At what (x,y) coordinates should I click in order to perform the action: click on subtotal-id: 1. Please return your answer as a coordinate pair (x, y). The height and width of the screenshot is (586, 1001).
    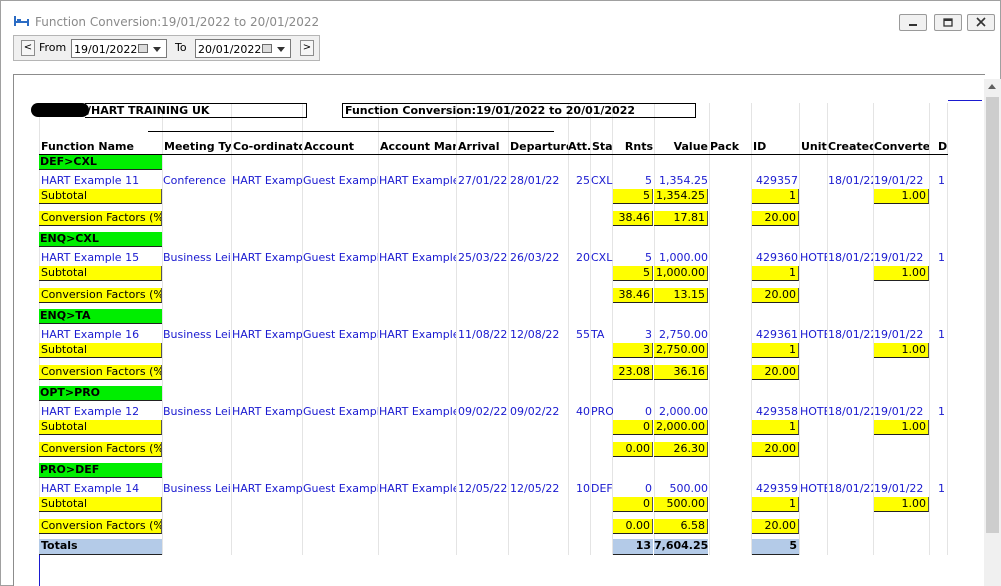
    Looking at the image, I should click on (775, 273).